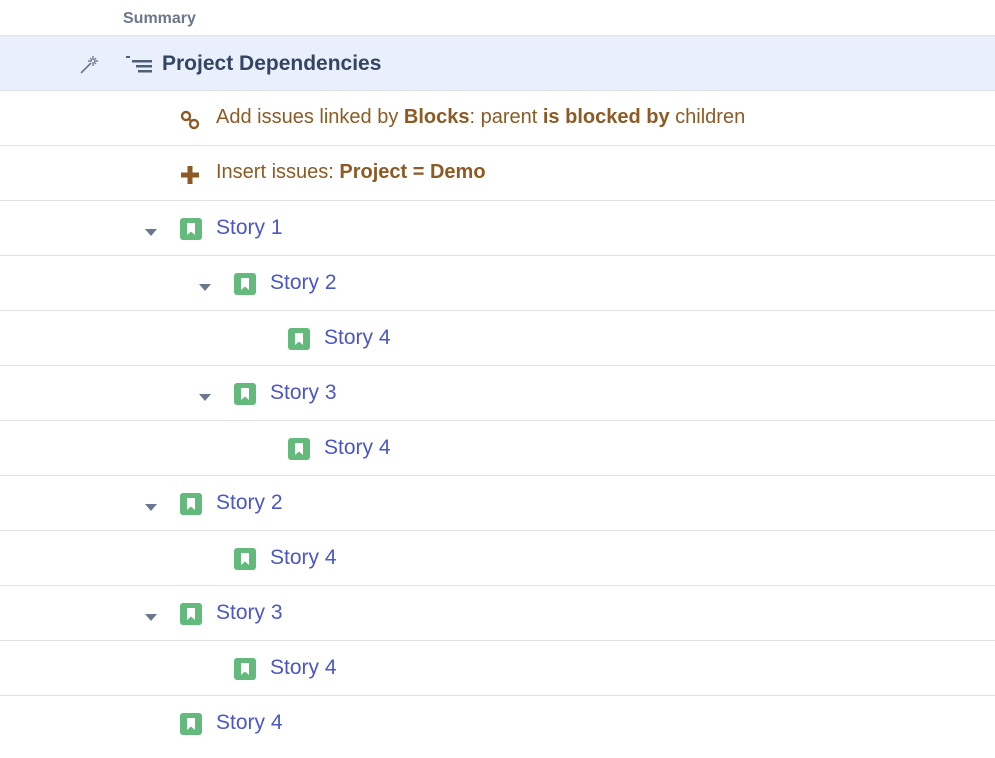 The image size is (995, 758). I want to click on issue-row: Story 1, so click(497, 228).